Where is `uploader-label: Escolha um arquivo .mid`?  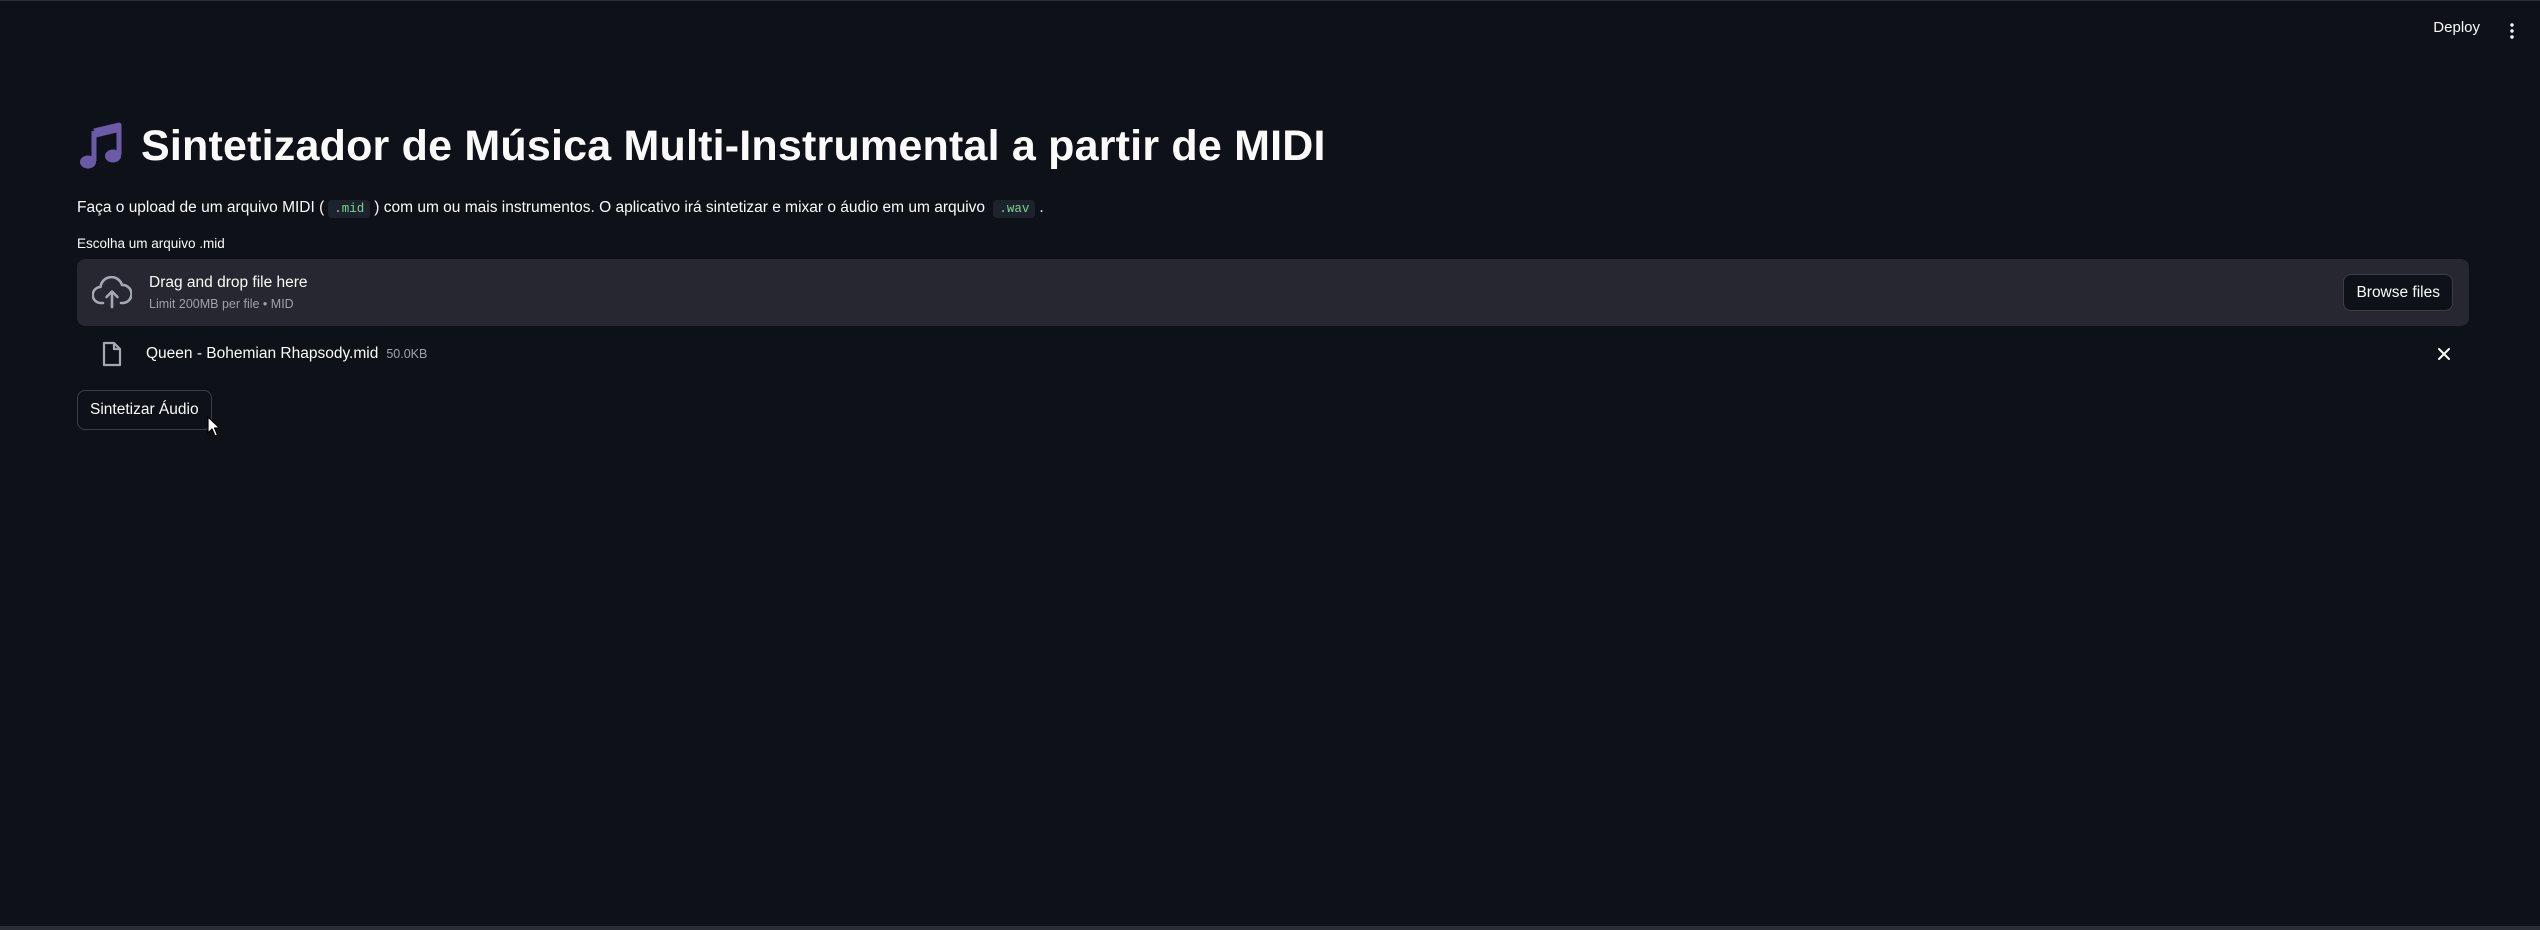
uploader-label: Escolha um arquivo .mid is located at coordinates (151, 243).